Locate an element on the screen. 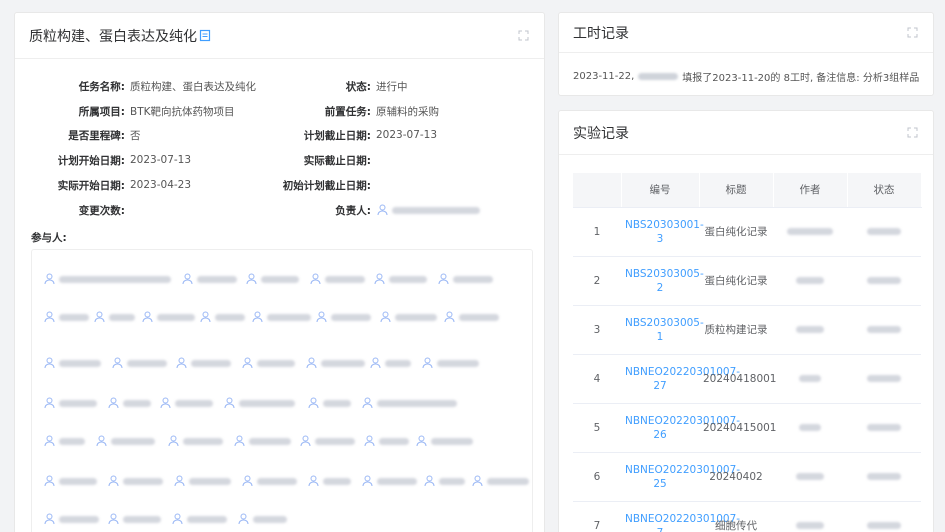 Image resolution: width=945 pixels, height=532 pixels. document-icon is located at coordinates (205, 35).